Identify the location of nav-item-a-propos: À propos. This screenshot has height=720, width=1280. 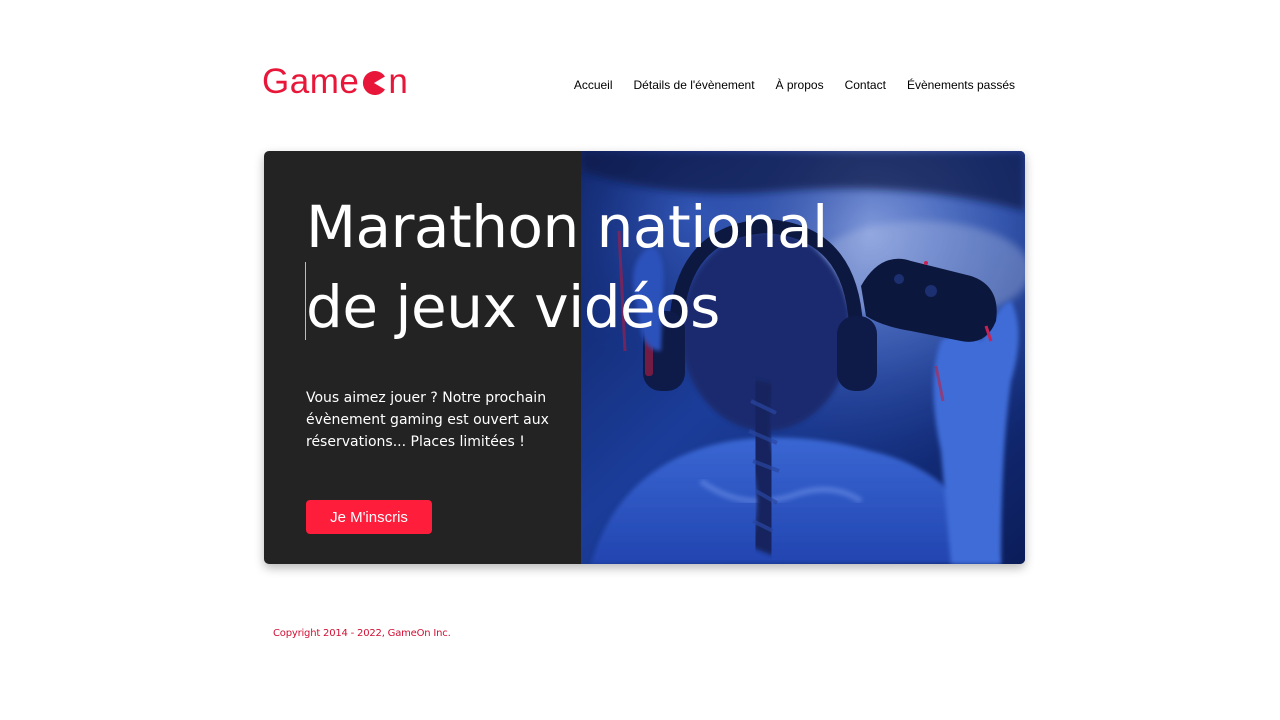
(800, 85).